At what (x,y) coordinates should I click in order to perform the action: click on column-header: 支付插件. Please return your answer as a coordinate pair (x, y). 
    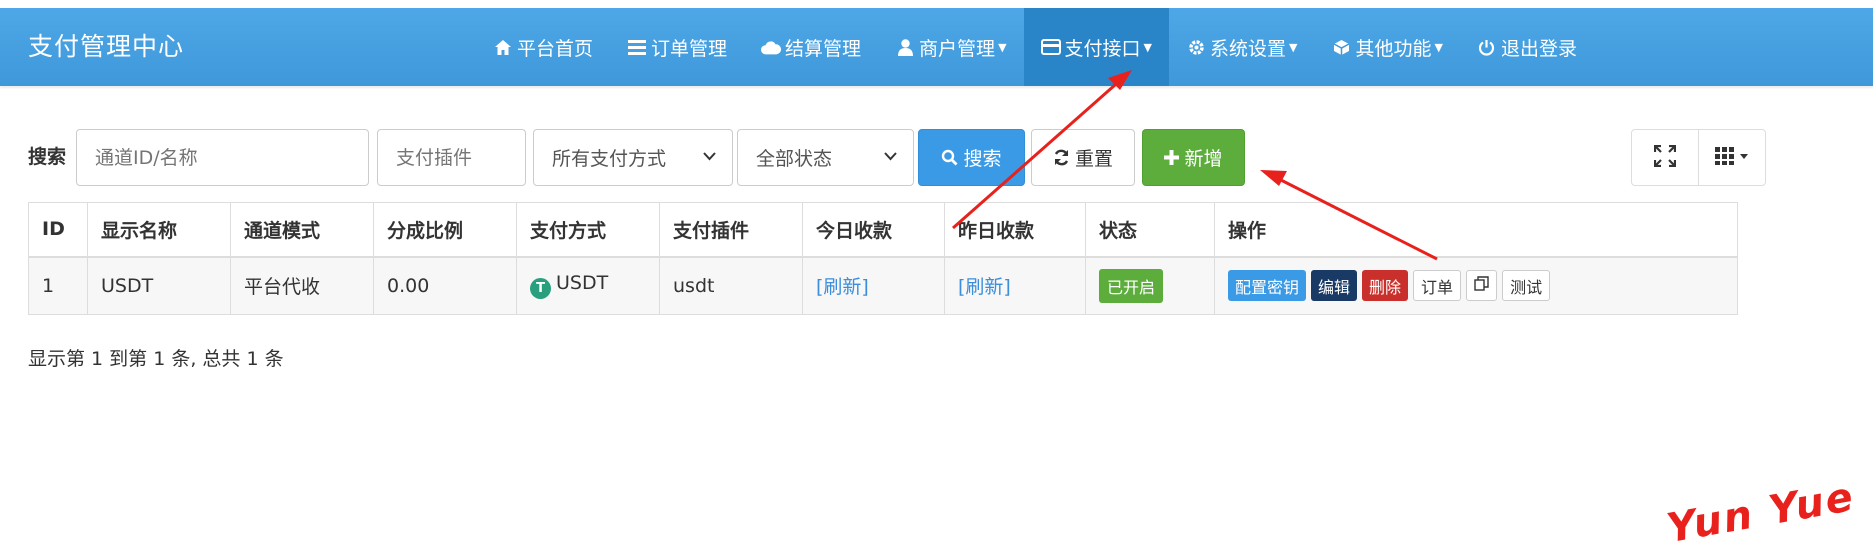
    Looking at the image, I should click on (731, 230).